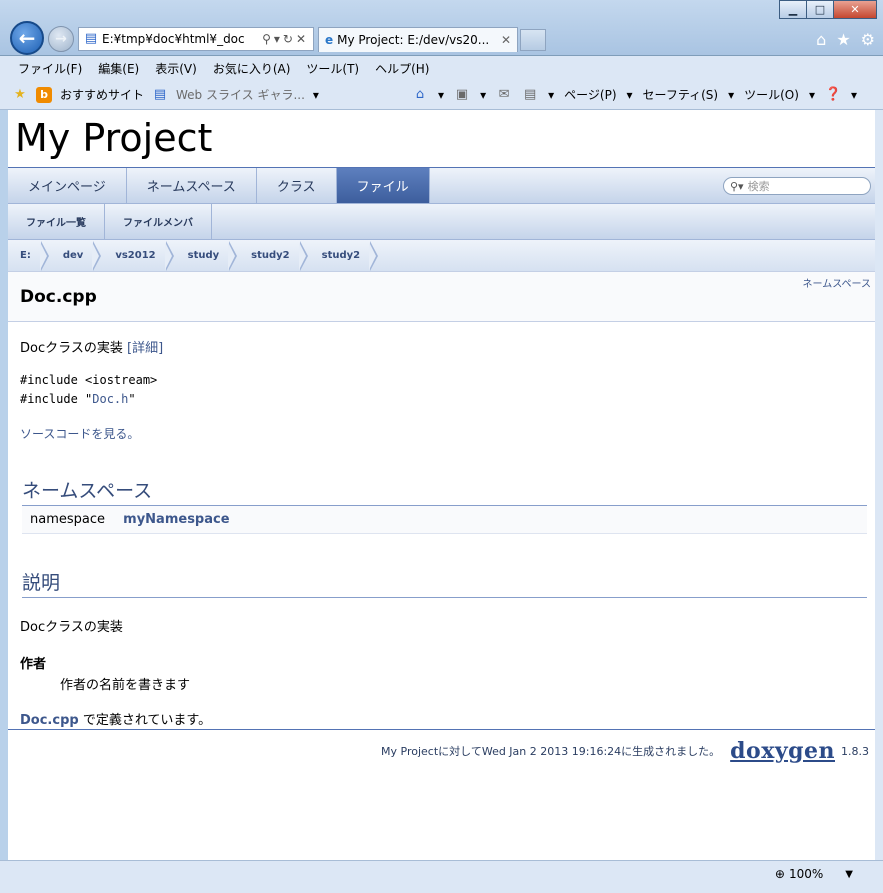 This screenshot has height=893, width=883. I want to click on close-button: ✕, so click(855, 9).